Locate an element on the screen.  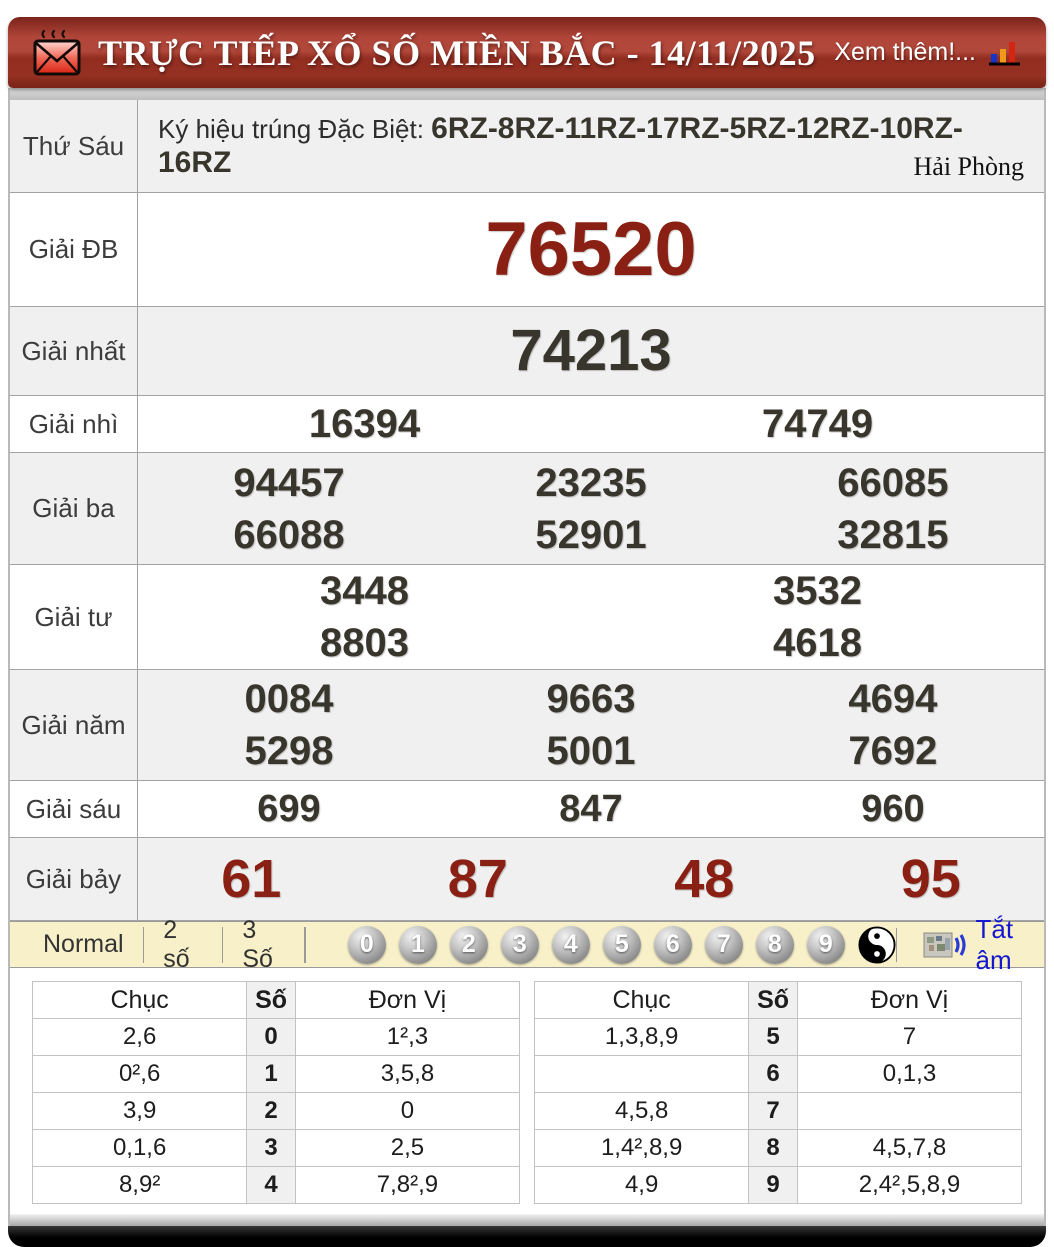
chuc-cell: 0²,6 is located at coordinates (139, 1074).